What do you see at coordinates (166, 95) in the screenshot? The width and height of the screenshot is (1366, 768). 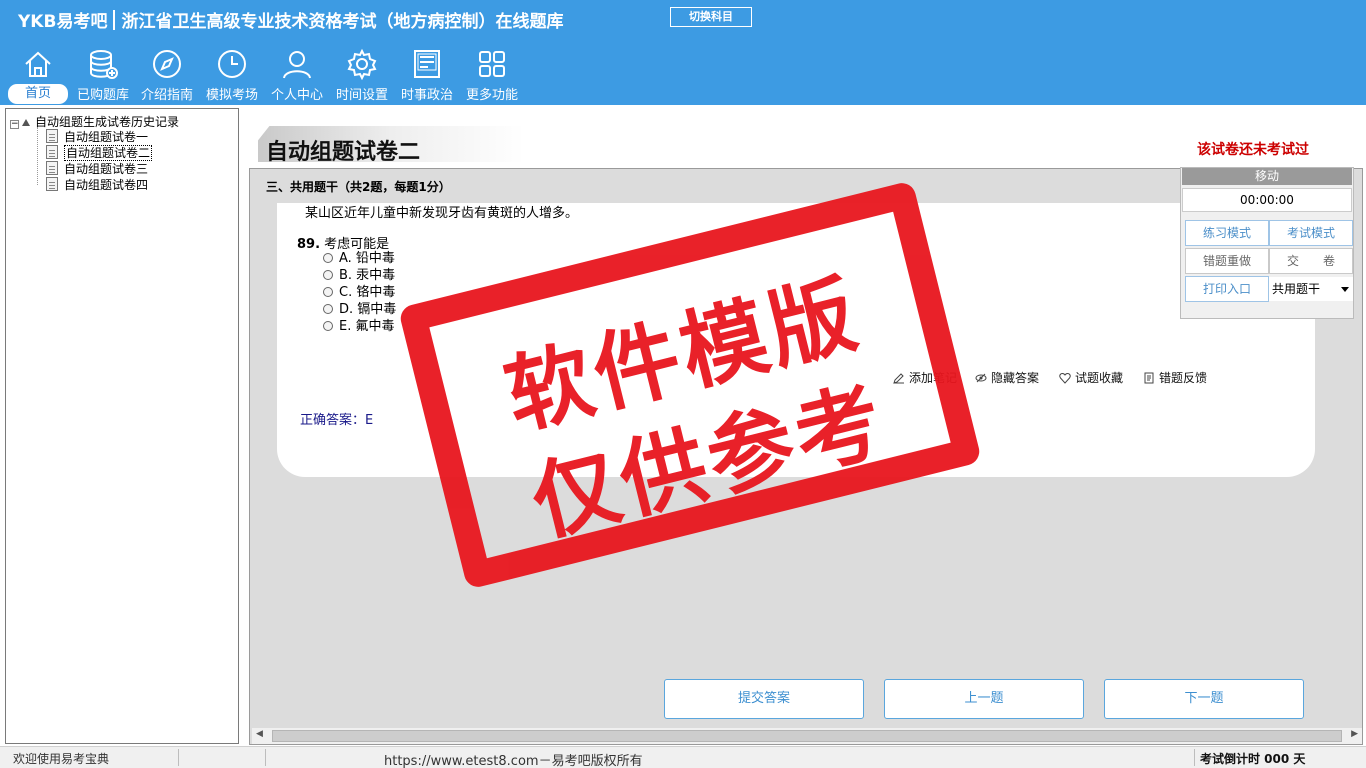 I see `nav-label: 介绍指南` at bounding box center [166, 95].